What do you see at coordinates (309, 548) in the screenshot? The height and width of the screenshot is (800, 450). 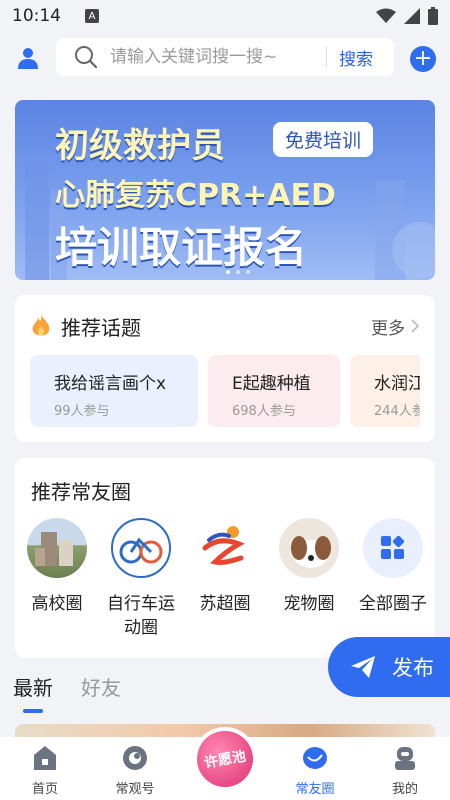 I see `puppy-icon` at bounding box center [309, 548].